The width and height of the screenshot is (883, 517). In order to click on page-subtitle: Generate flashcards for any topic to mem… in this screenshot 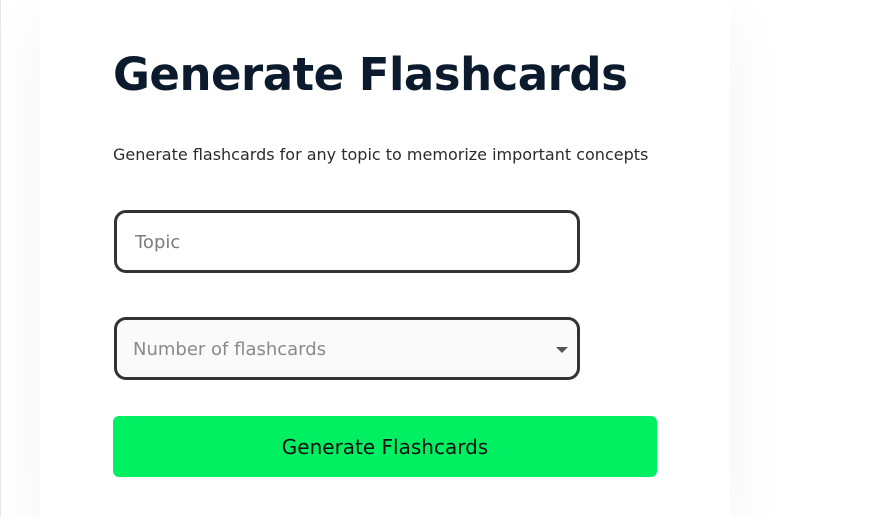, I will do `click(381, 154)`.